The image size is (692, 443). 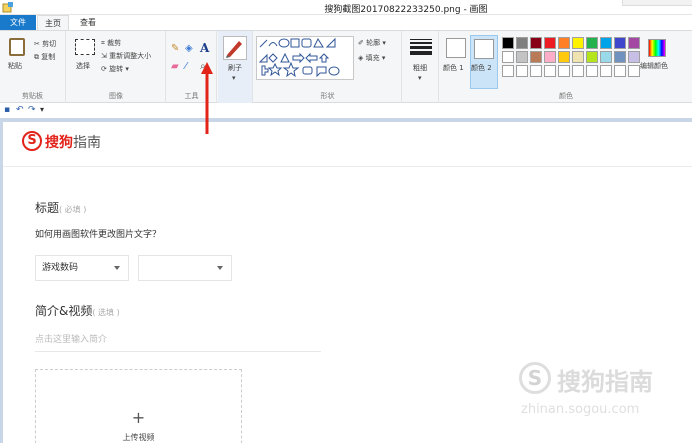 I want to click on window-title: 搜狗截图20170822233250.png - 画图, so click(x=406, y=10).